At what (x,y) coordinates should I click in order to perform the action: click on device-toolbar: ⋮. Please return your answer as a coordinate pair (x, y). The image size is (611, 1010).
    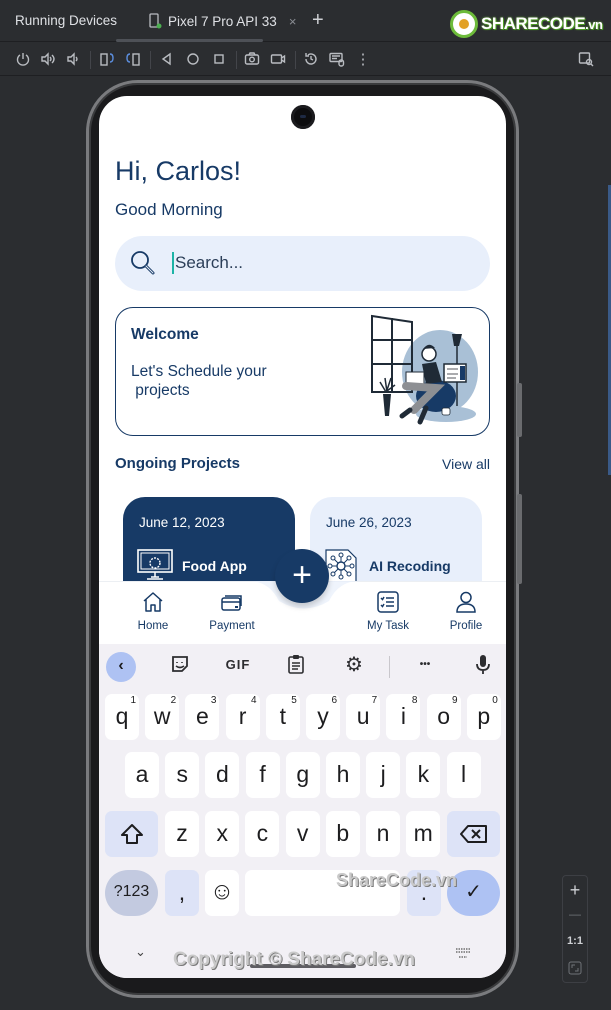
    Looking at the image, I should click on (305, 59).